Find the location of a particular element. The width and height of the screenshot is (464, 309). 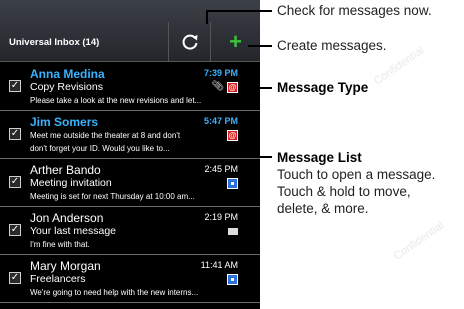

create-message-button: + is located at coordinates (235, 42).